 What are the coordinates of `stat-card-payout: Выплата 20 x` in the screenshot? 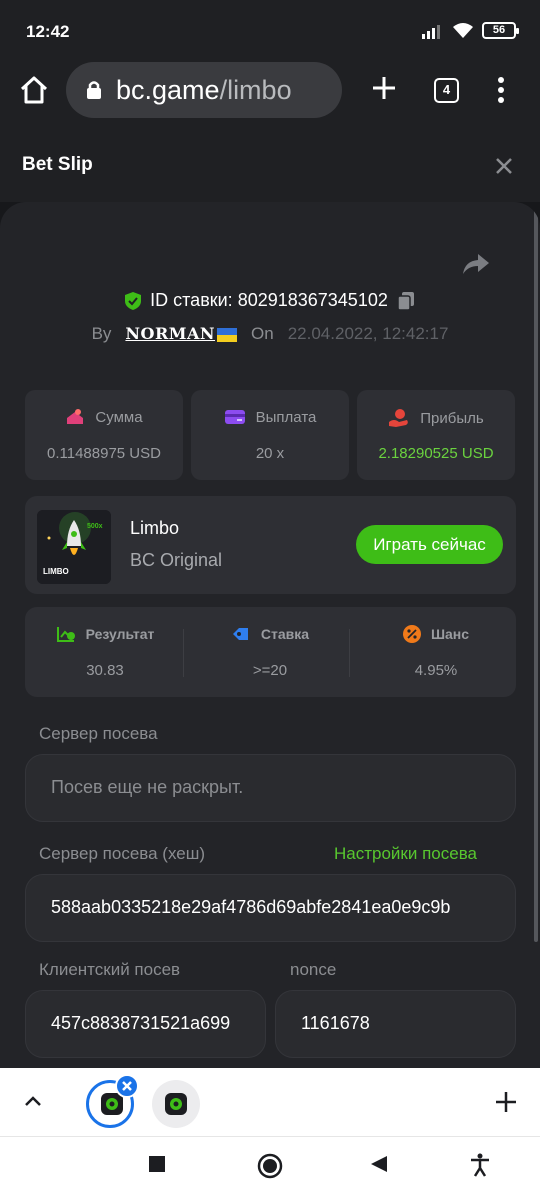 It's located at (270, 435).